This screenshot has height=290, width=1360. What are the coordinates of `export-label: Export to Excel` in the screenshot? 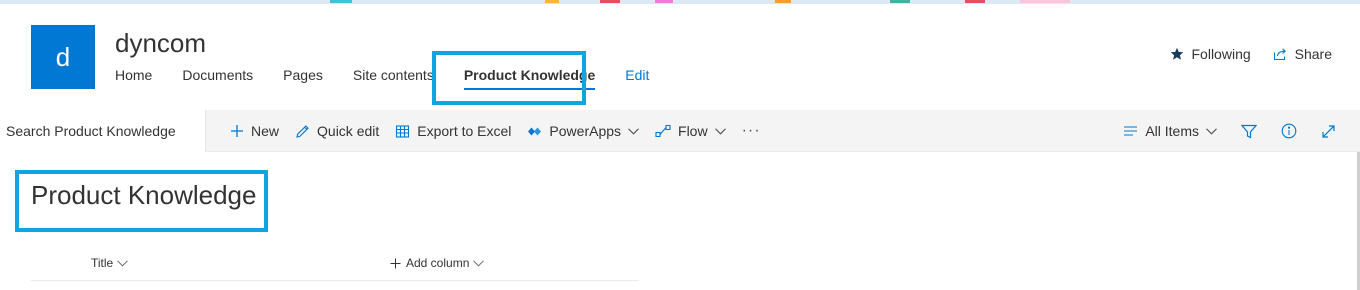 It's located at (464, 131).